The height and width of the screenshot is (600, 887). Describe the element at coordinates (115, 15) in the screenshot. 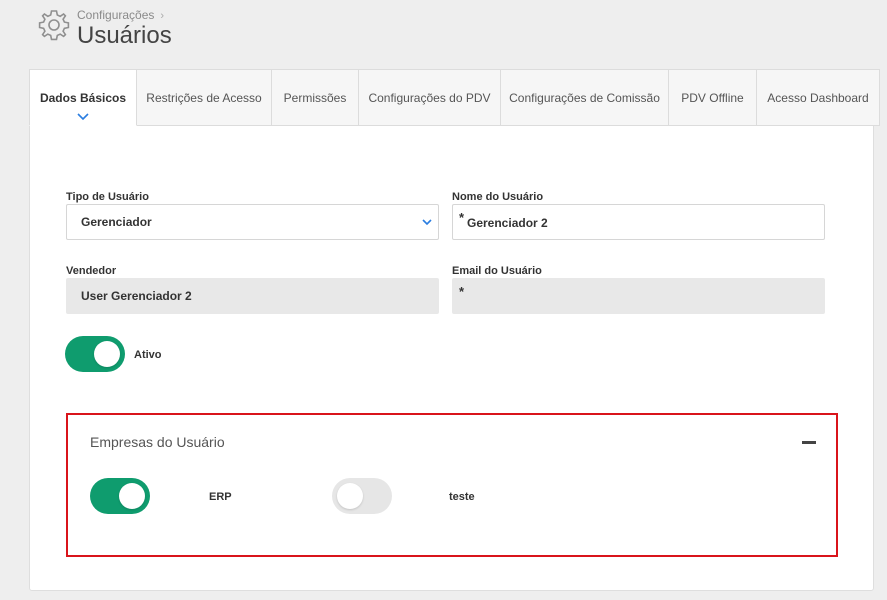

I see `breadcrumb-item-configuracoes: Configurações` at that location.